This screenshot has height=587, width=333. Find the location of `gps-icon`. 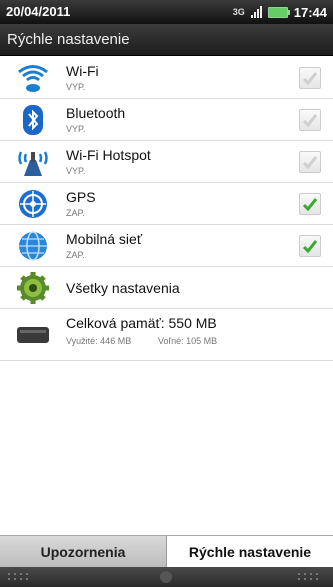

gps-icon is located at coordinates (33, 204).